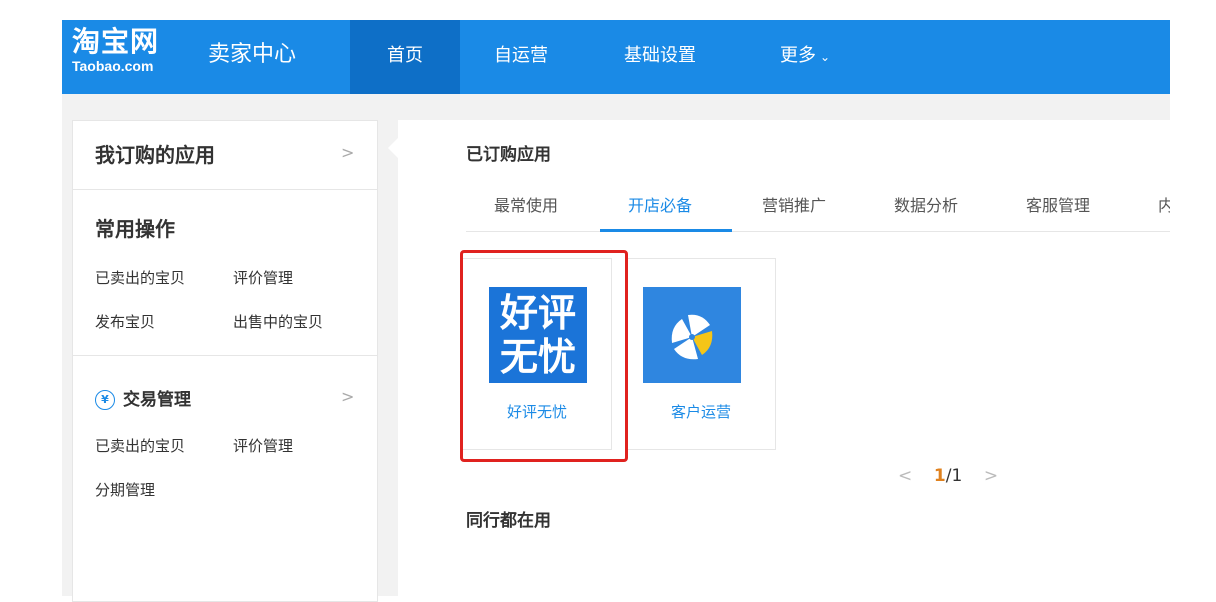  I want to click on review-management-link: 评价管理, so click(263, 277).